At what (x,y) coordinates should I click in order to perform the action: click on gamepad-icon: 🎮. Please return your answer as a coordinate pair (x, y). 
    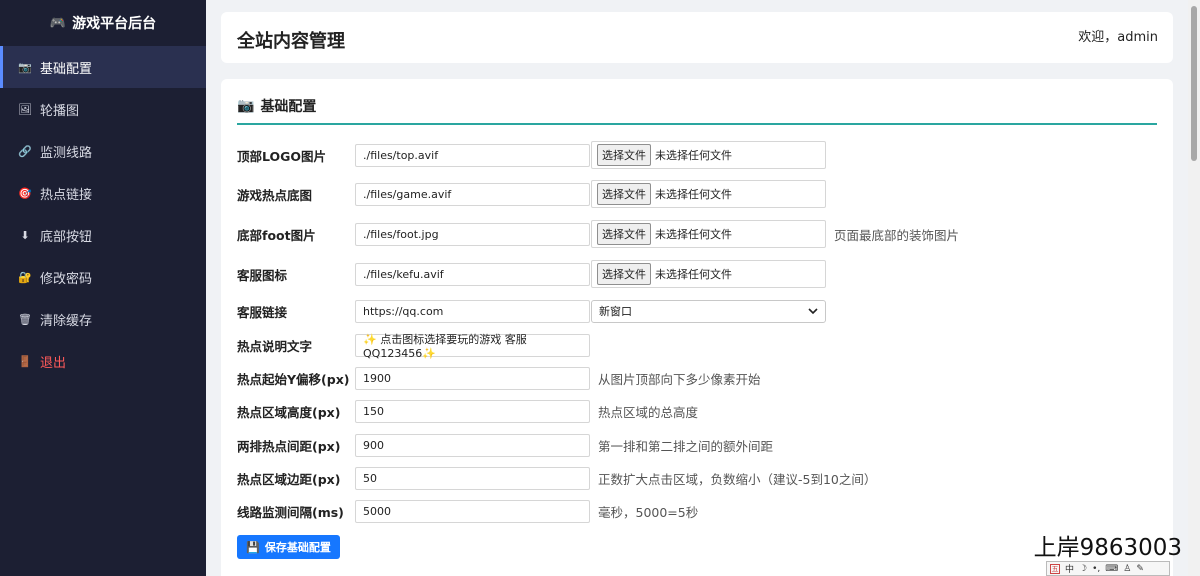
    Looking at the image, I should click on (58, 23).